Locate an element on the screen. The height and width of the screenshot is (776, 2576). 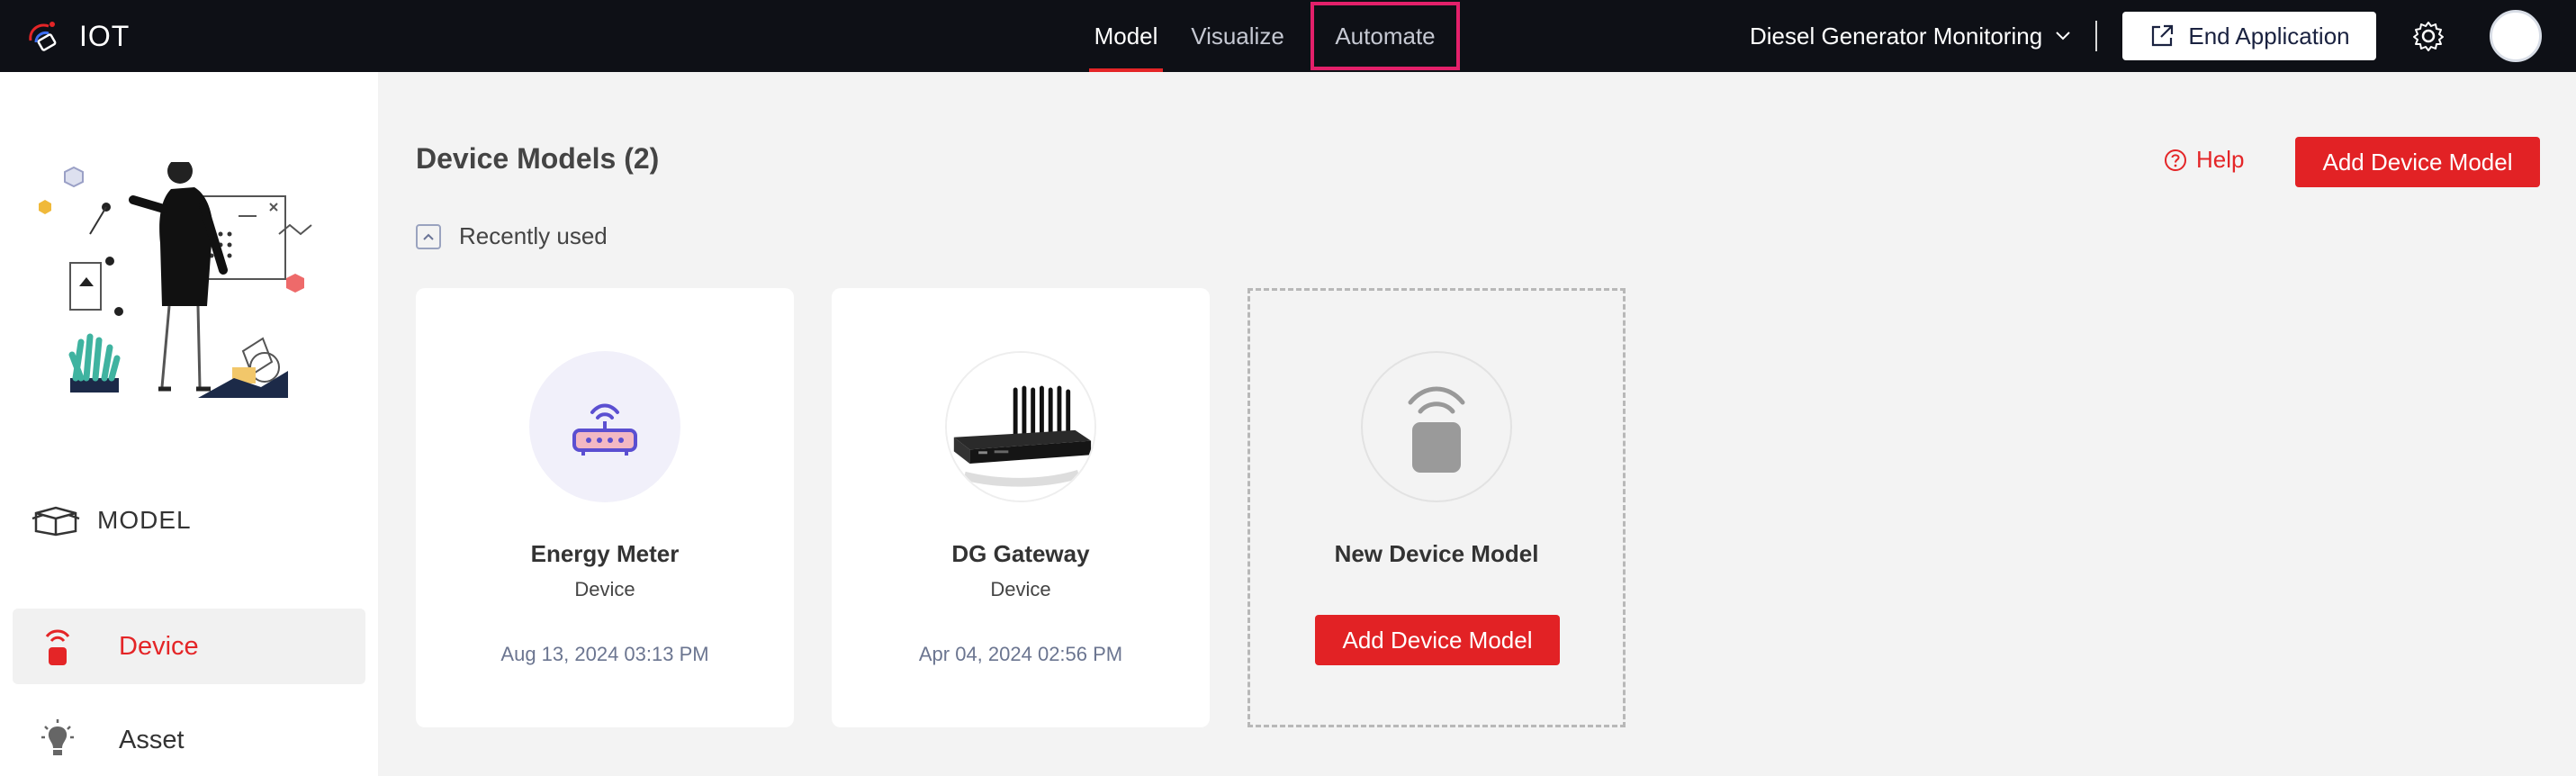
recently-used-toggle: Recently used is located at coordinates (512, 236).